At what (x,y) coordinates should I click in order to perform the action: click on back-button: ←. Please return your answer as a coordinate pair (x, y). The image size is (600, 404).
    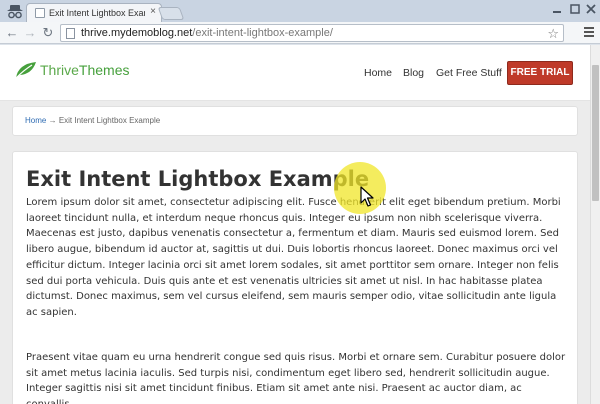
    Looking at the image, I should click on (12, 33).